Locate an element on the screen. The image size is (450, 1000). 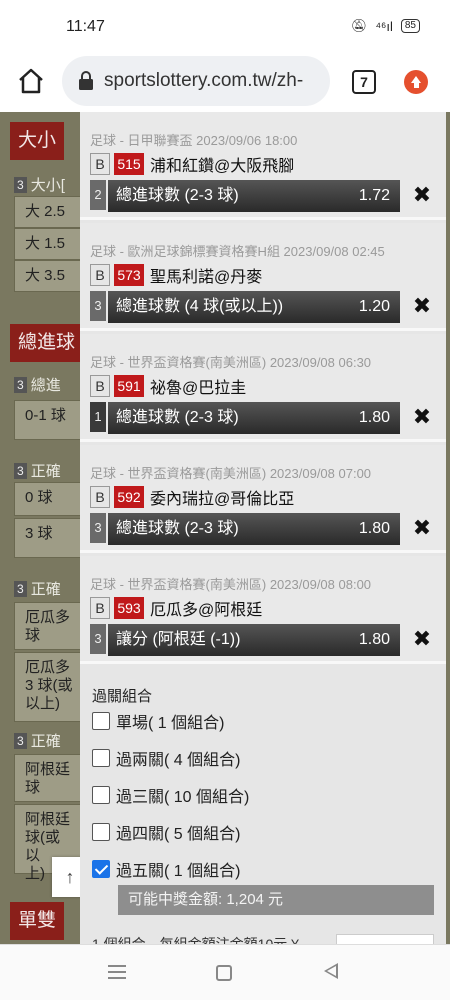
count-tag: 2 is located at coordinates (98, 195).